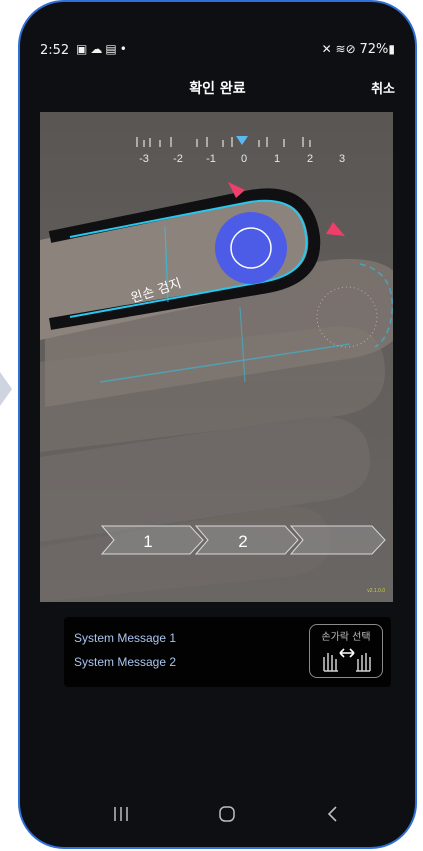 This screenshot has width=423, height=851. Describe the element at coordinates (244, 159) in the screenshot. I see `scale-tick-label: 0` at that location.